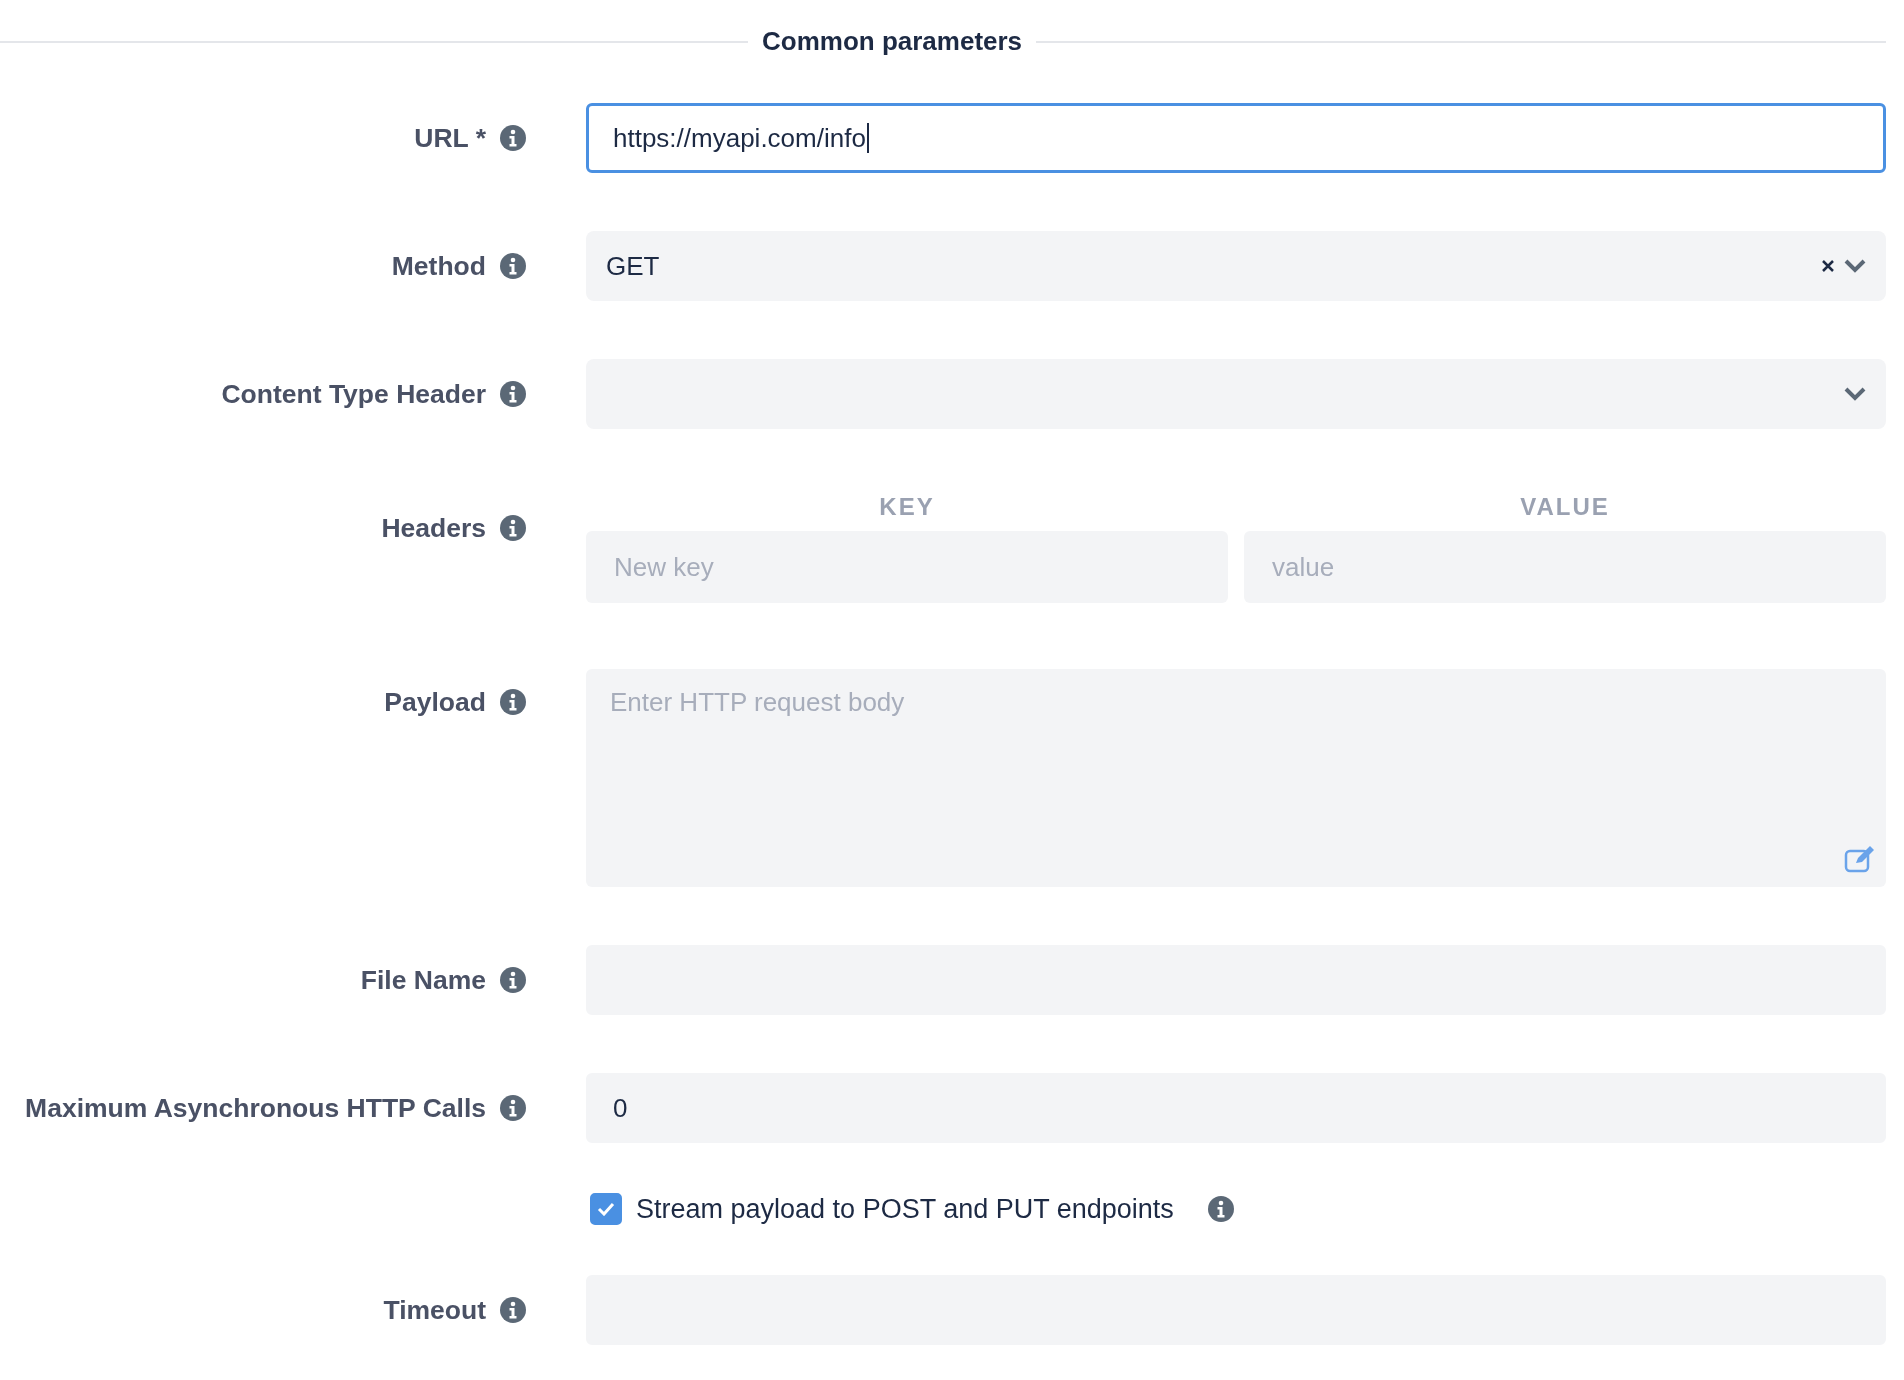  I want to click on payload-textarea: Enter HTTP request body, so click(1236, 778).